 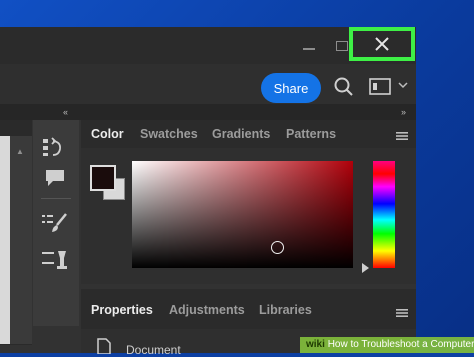 I want to click on close-icon, so click(x=382, y=44).